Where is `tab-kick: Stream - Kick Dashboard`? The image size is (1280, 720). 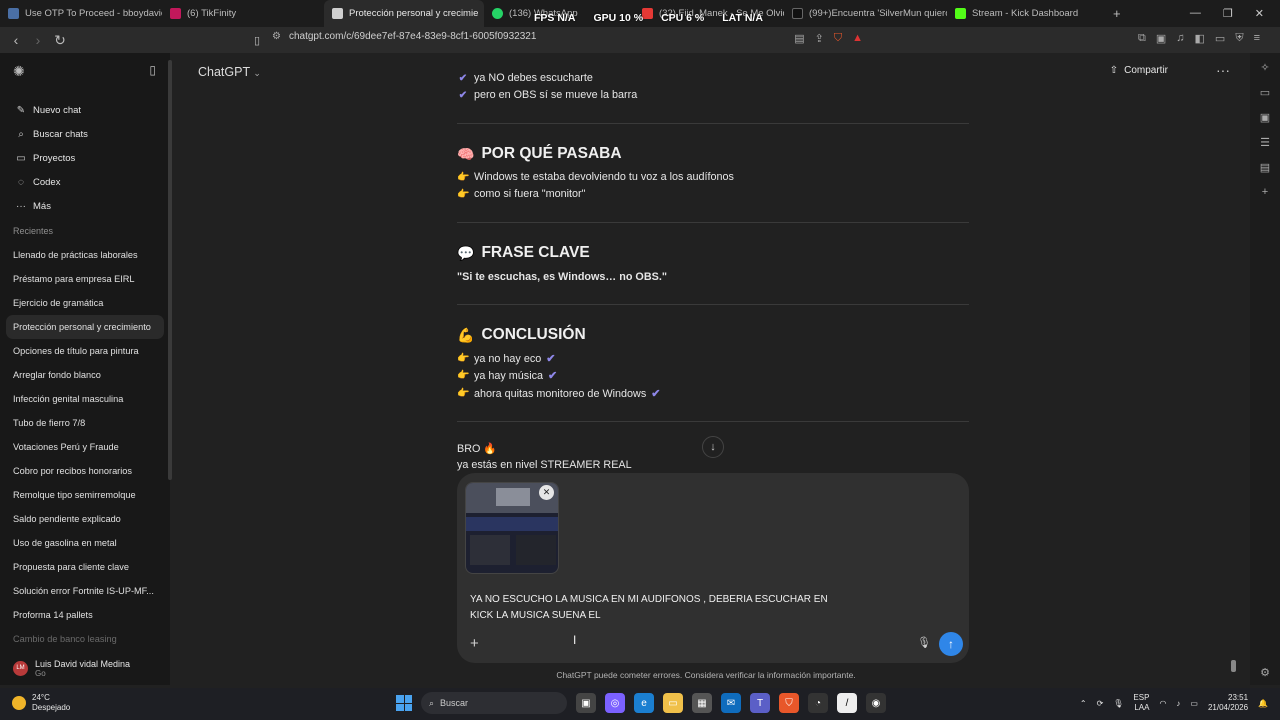
tab-kick: Stream - Kick Dashboard is located at coordinates (1026, 13).